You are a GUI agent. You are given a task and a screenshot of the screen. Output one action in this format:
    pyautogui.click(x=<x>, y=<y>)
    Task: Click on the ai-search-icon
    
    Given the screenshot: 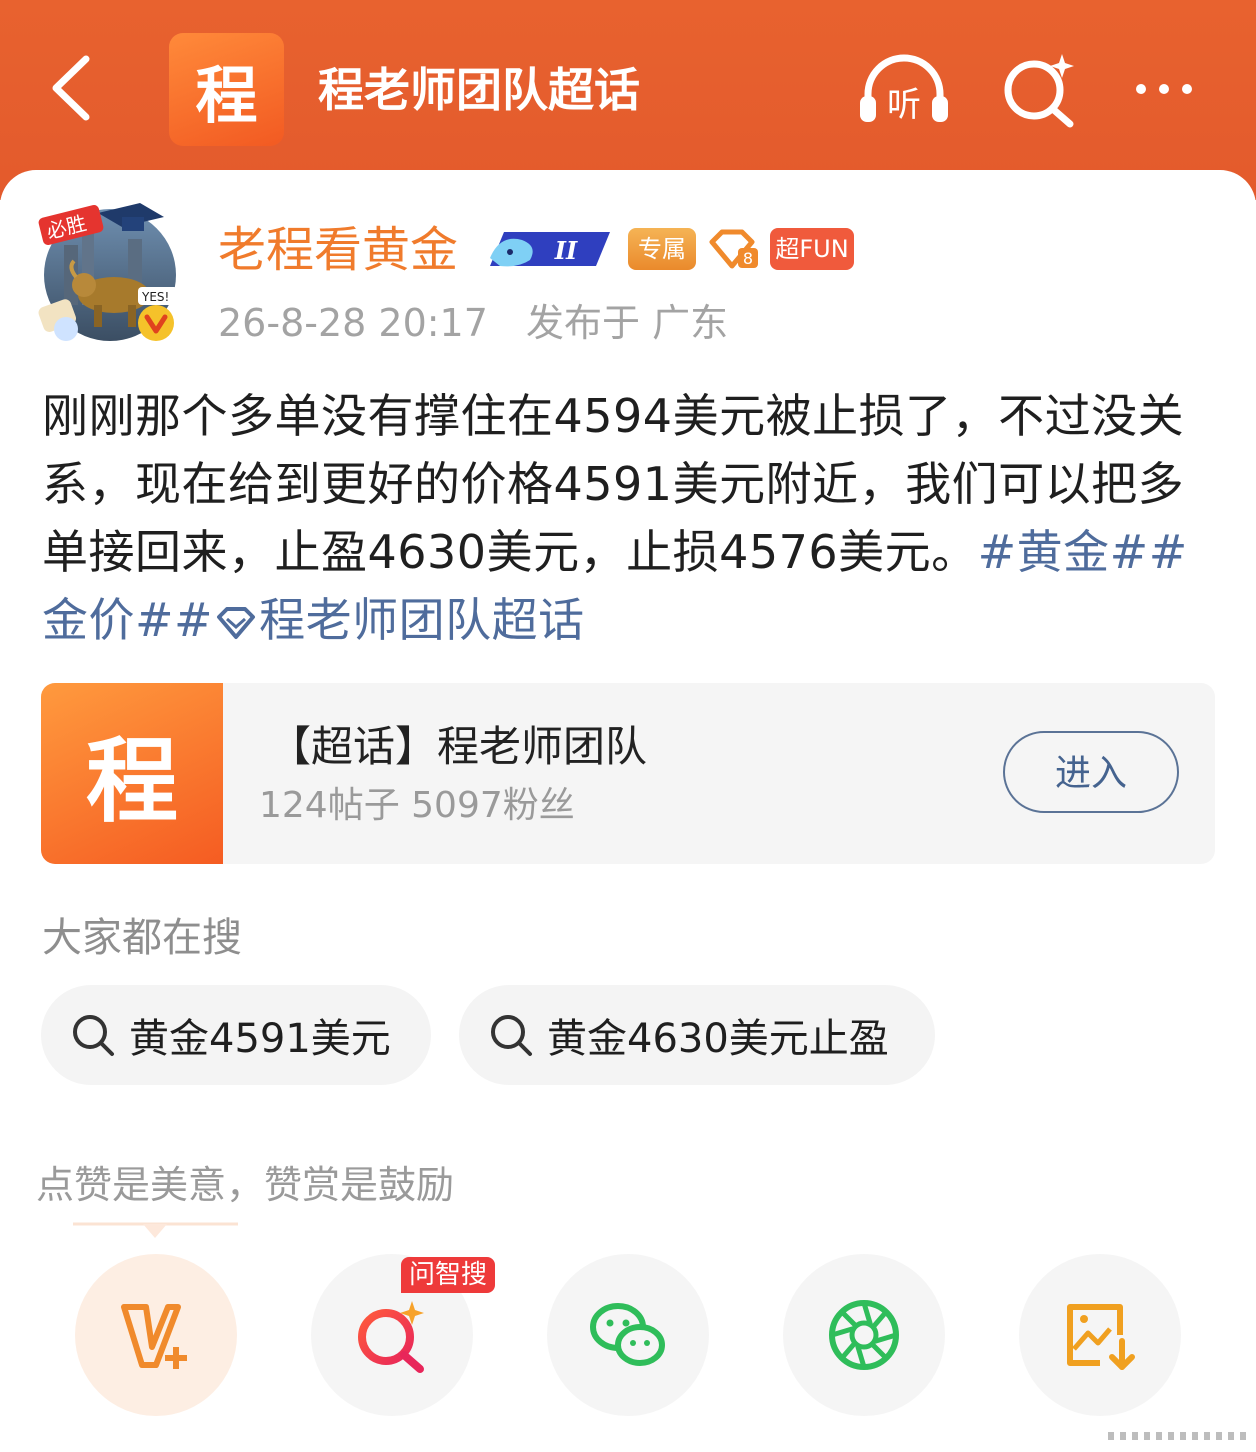 What is the action you would take?
    pyautogui.click(x=391, y=1337)
    